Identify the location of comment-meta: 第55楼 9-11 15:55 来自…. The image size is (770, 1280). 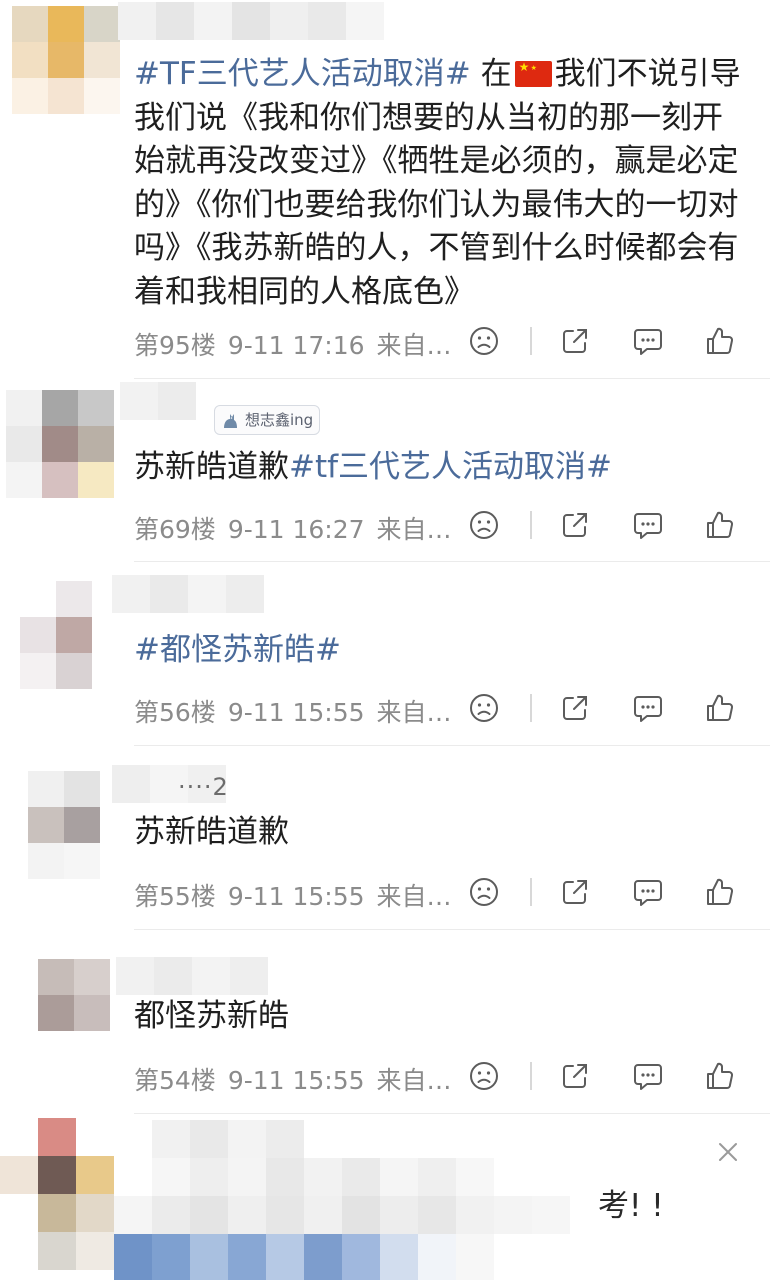
(299, 895).